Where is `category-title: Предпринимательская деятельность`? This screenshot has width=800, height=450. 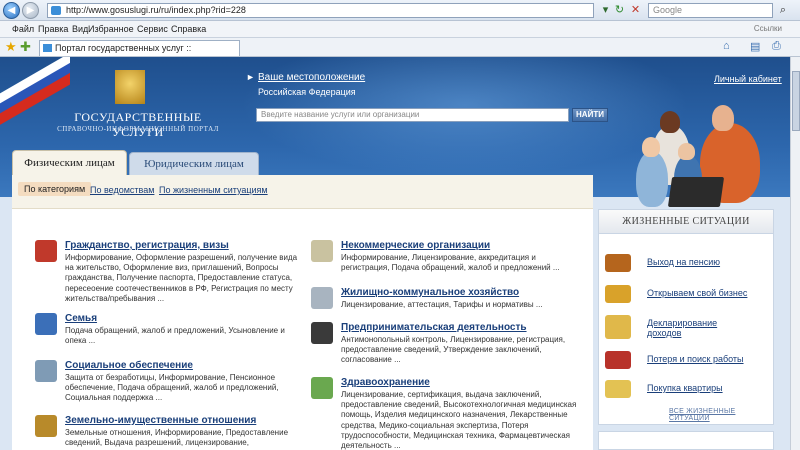
category-title: Предпринимательская деятельность is located at coordinates (461, 327).